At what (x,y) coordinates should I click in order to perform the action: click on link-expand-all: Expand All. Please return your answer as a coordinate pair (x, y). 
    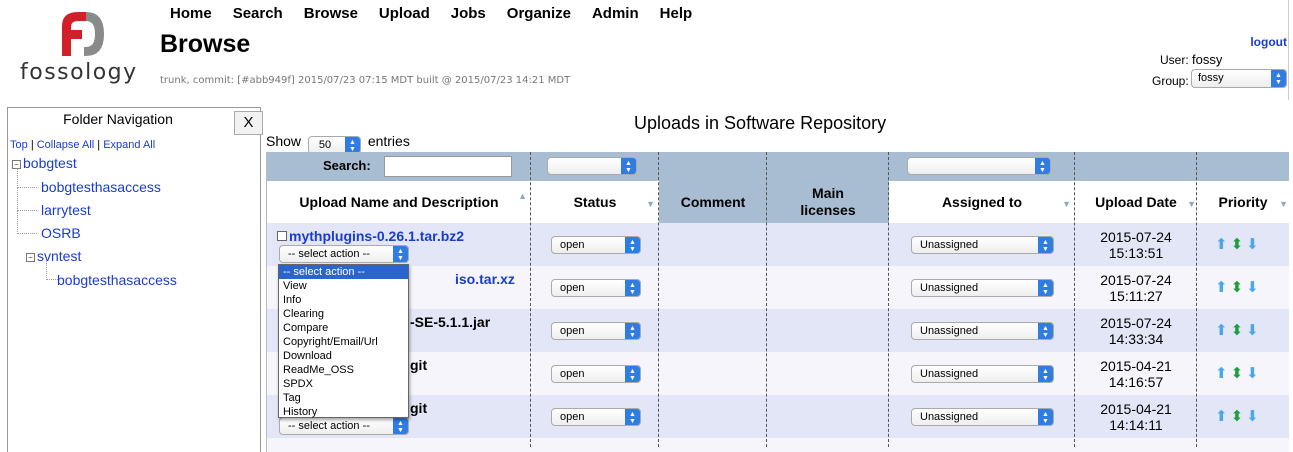
    Looking at the image, I should click on (129, 145).